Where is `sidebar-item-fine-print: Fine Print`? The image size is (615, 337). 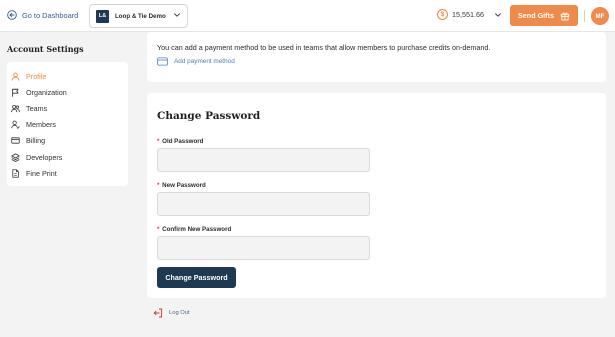
sidebar-item-fine-print: Fine Print is located at coordinates (67, 173).